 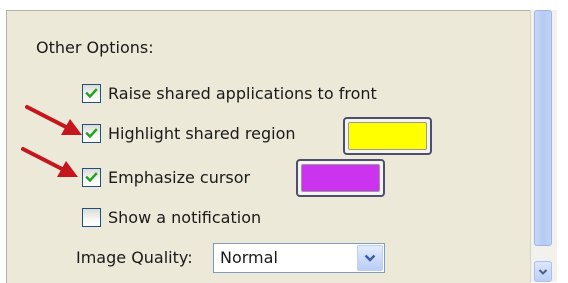 What do you see at coordinates (299, 258) in the screenshot?
I see `image-quality-select: Normal` at bounding box center [299, 258].